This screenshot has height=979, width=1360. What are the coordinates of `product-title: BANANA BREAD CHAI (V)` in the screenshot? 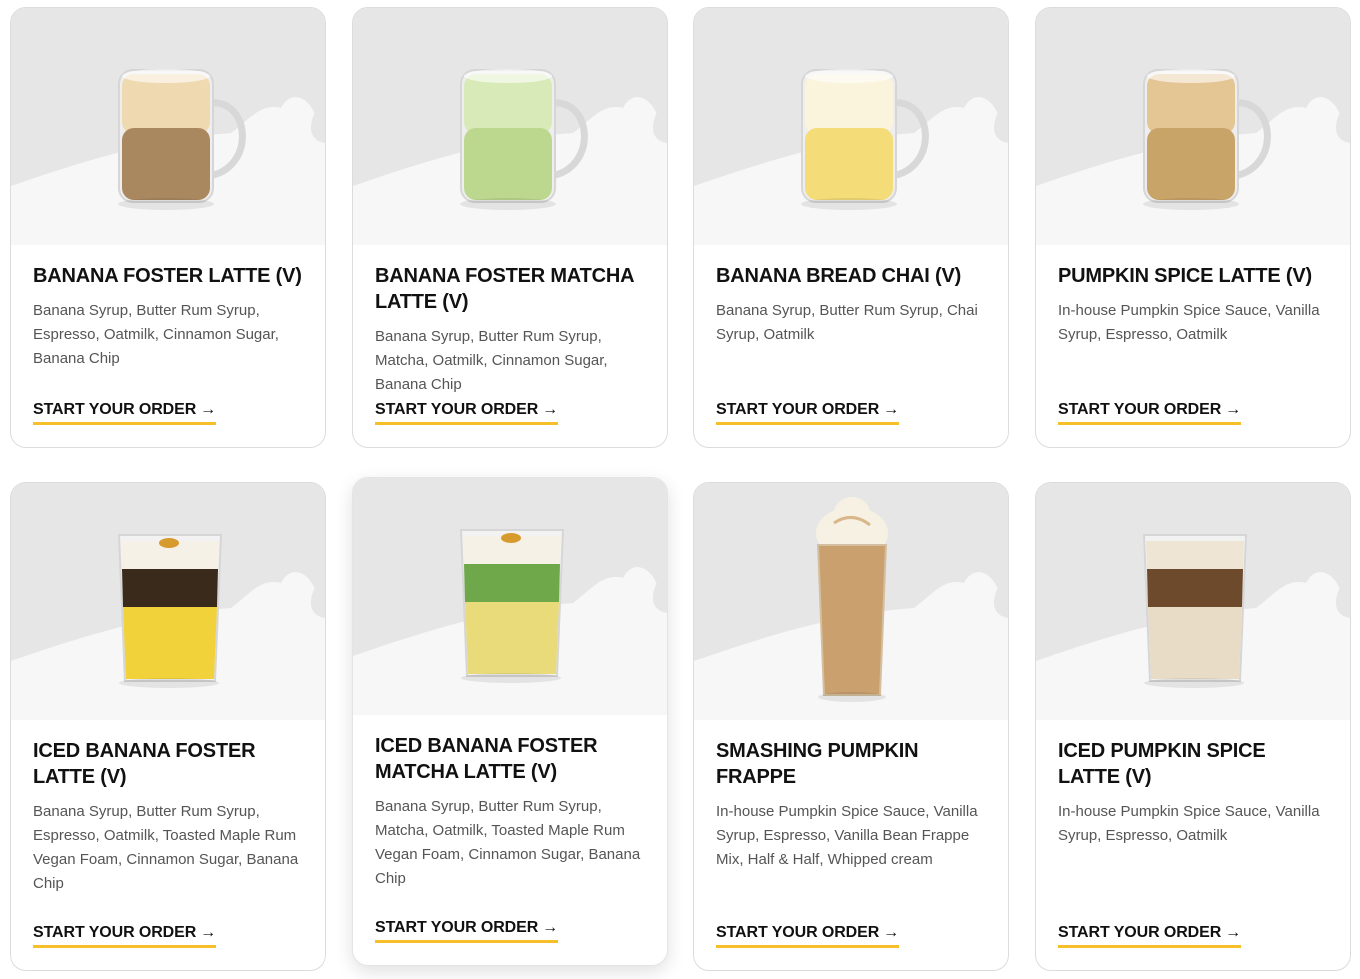 It's located at (839, 276).